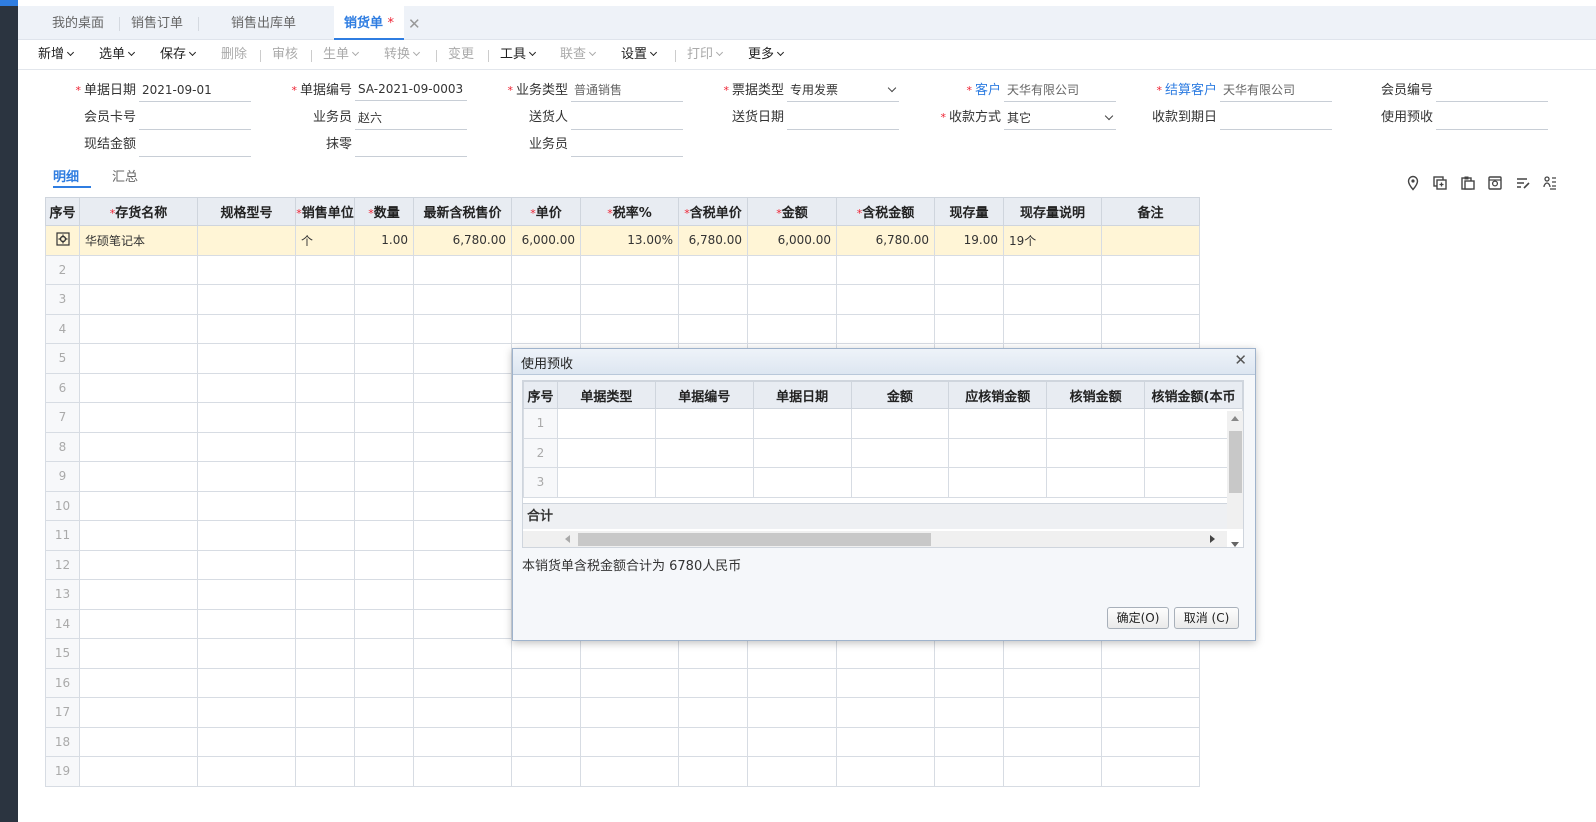 This screenshot has width=1596, height=822. What do you see at coordinates (1138, 618) in the screenshot?
I see `ok-button: 确定(O)` at bounding box center [1138, 618].